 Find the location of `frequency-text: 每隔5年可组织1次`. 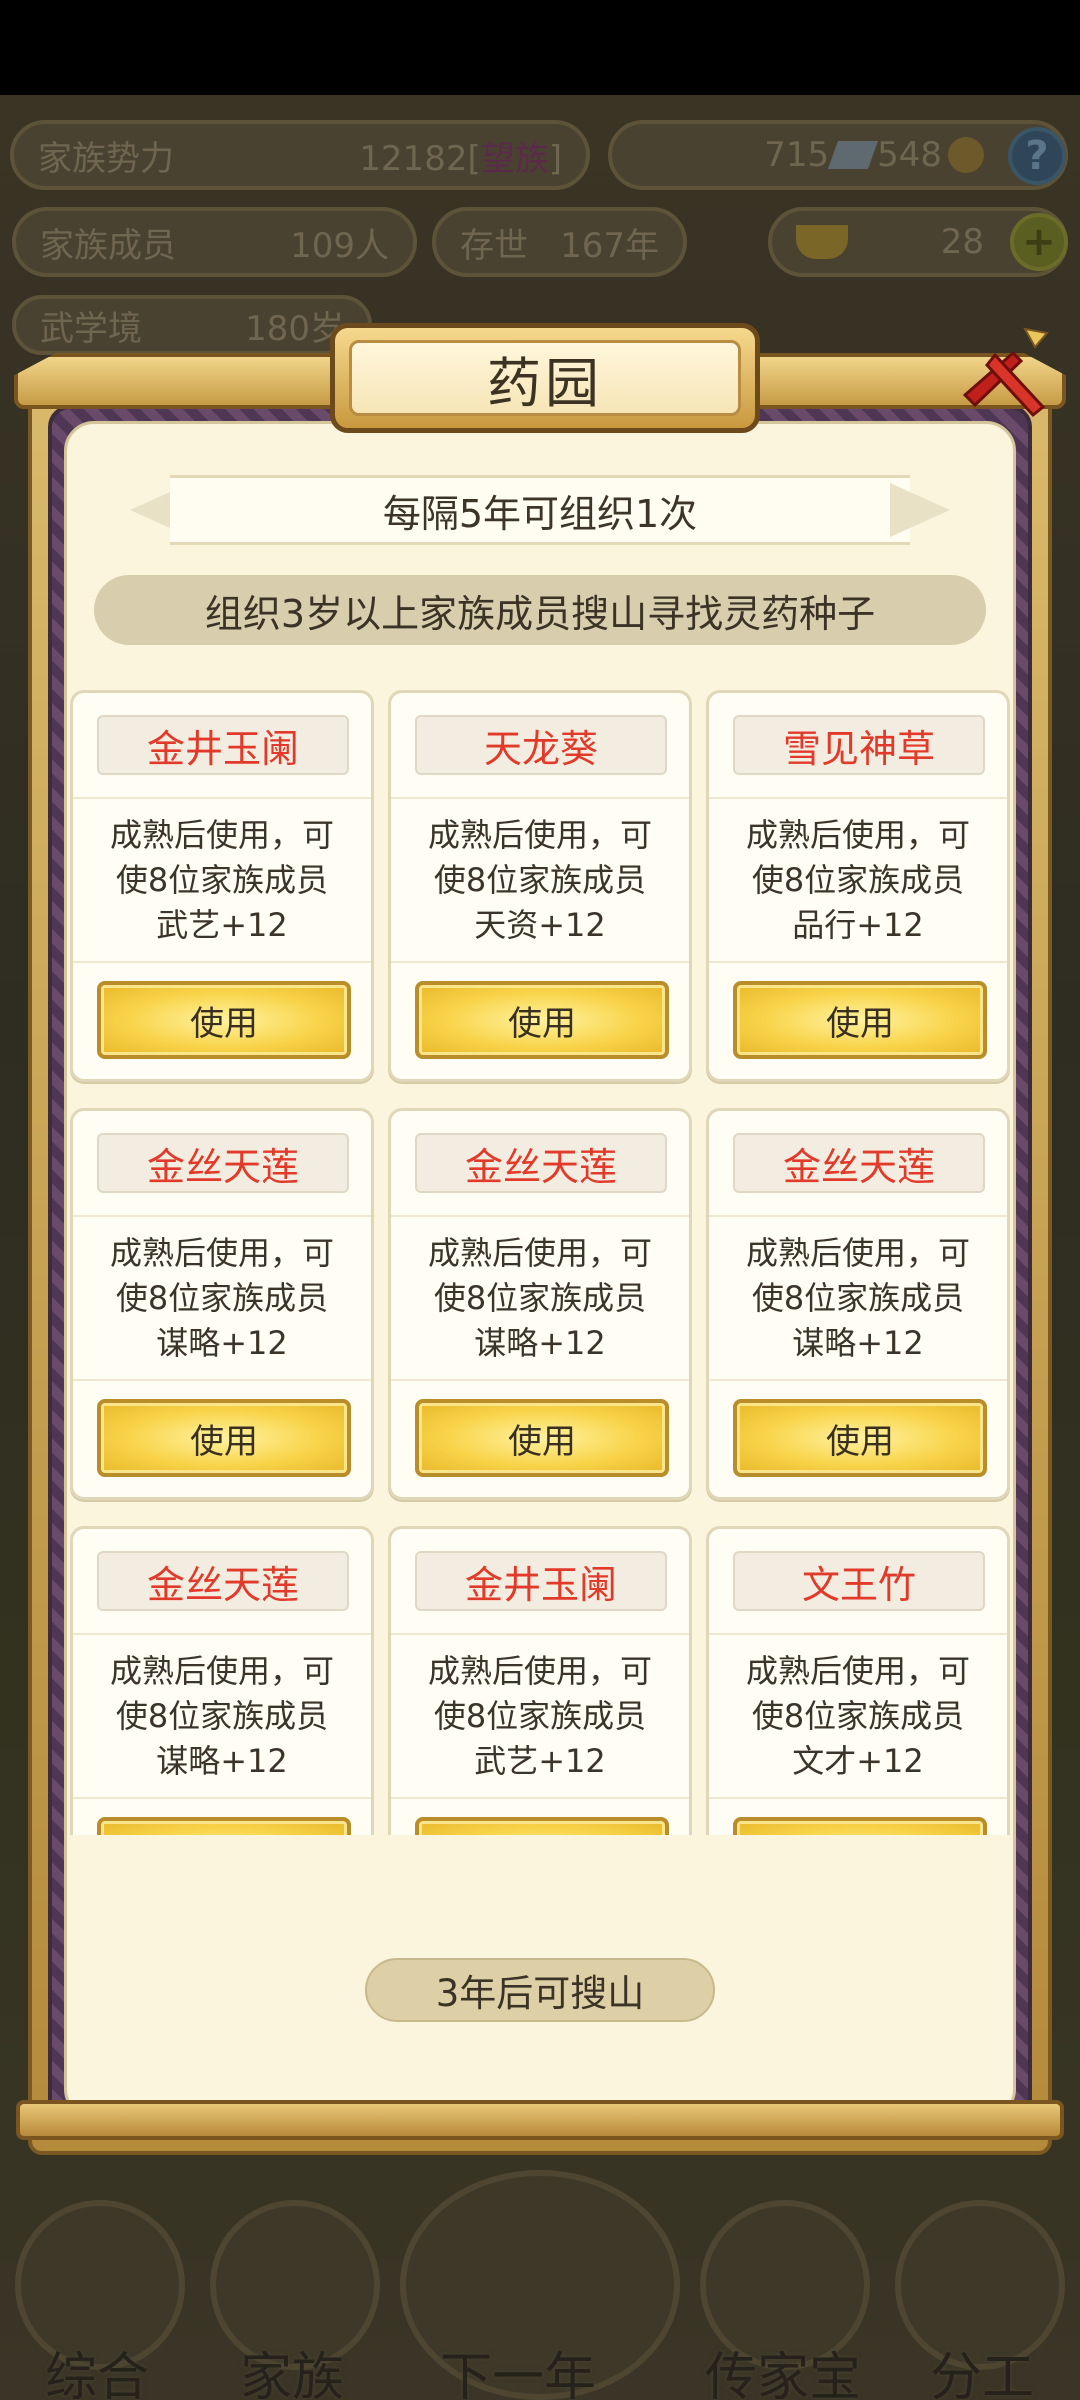

frequency-text: 每隔5年可组织1次 is located at coordinates (540, 513).